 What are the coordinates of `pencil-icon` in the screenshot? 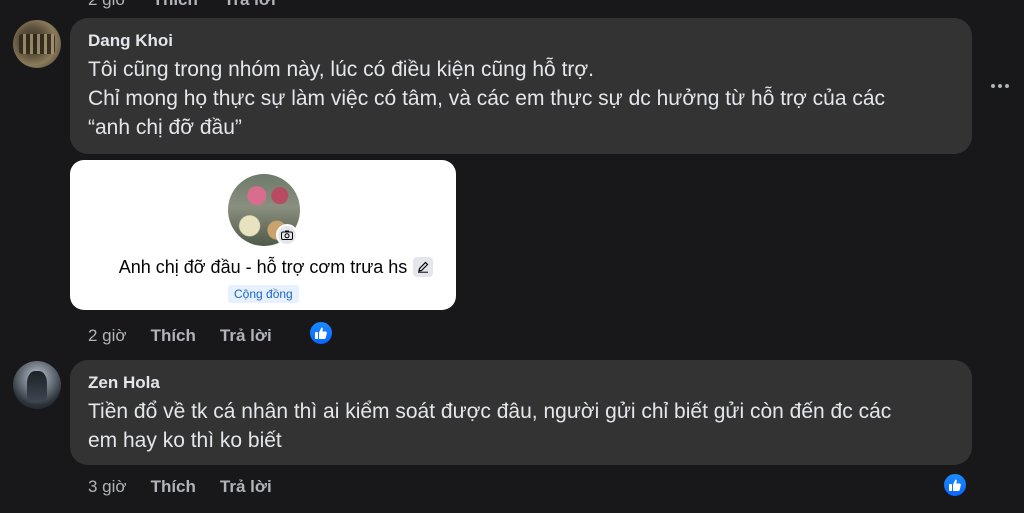 It's located at (423, 267).